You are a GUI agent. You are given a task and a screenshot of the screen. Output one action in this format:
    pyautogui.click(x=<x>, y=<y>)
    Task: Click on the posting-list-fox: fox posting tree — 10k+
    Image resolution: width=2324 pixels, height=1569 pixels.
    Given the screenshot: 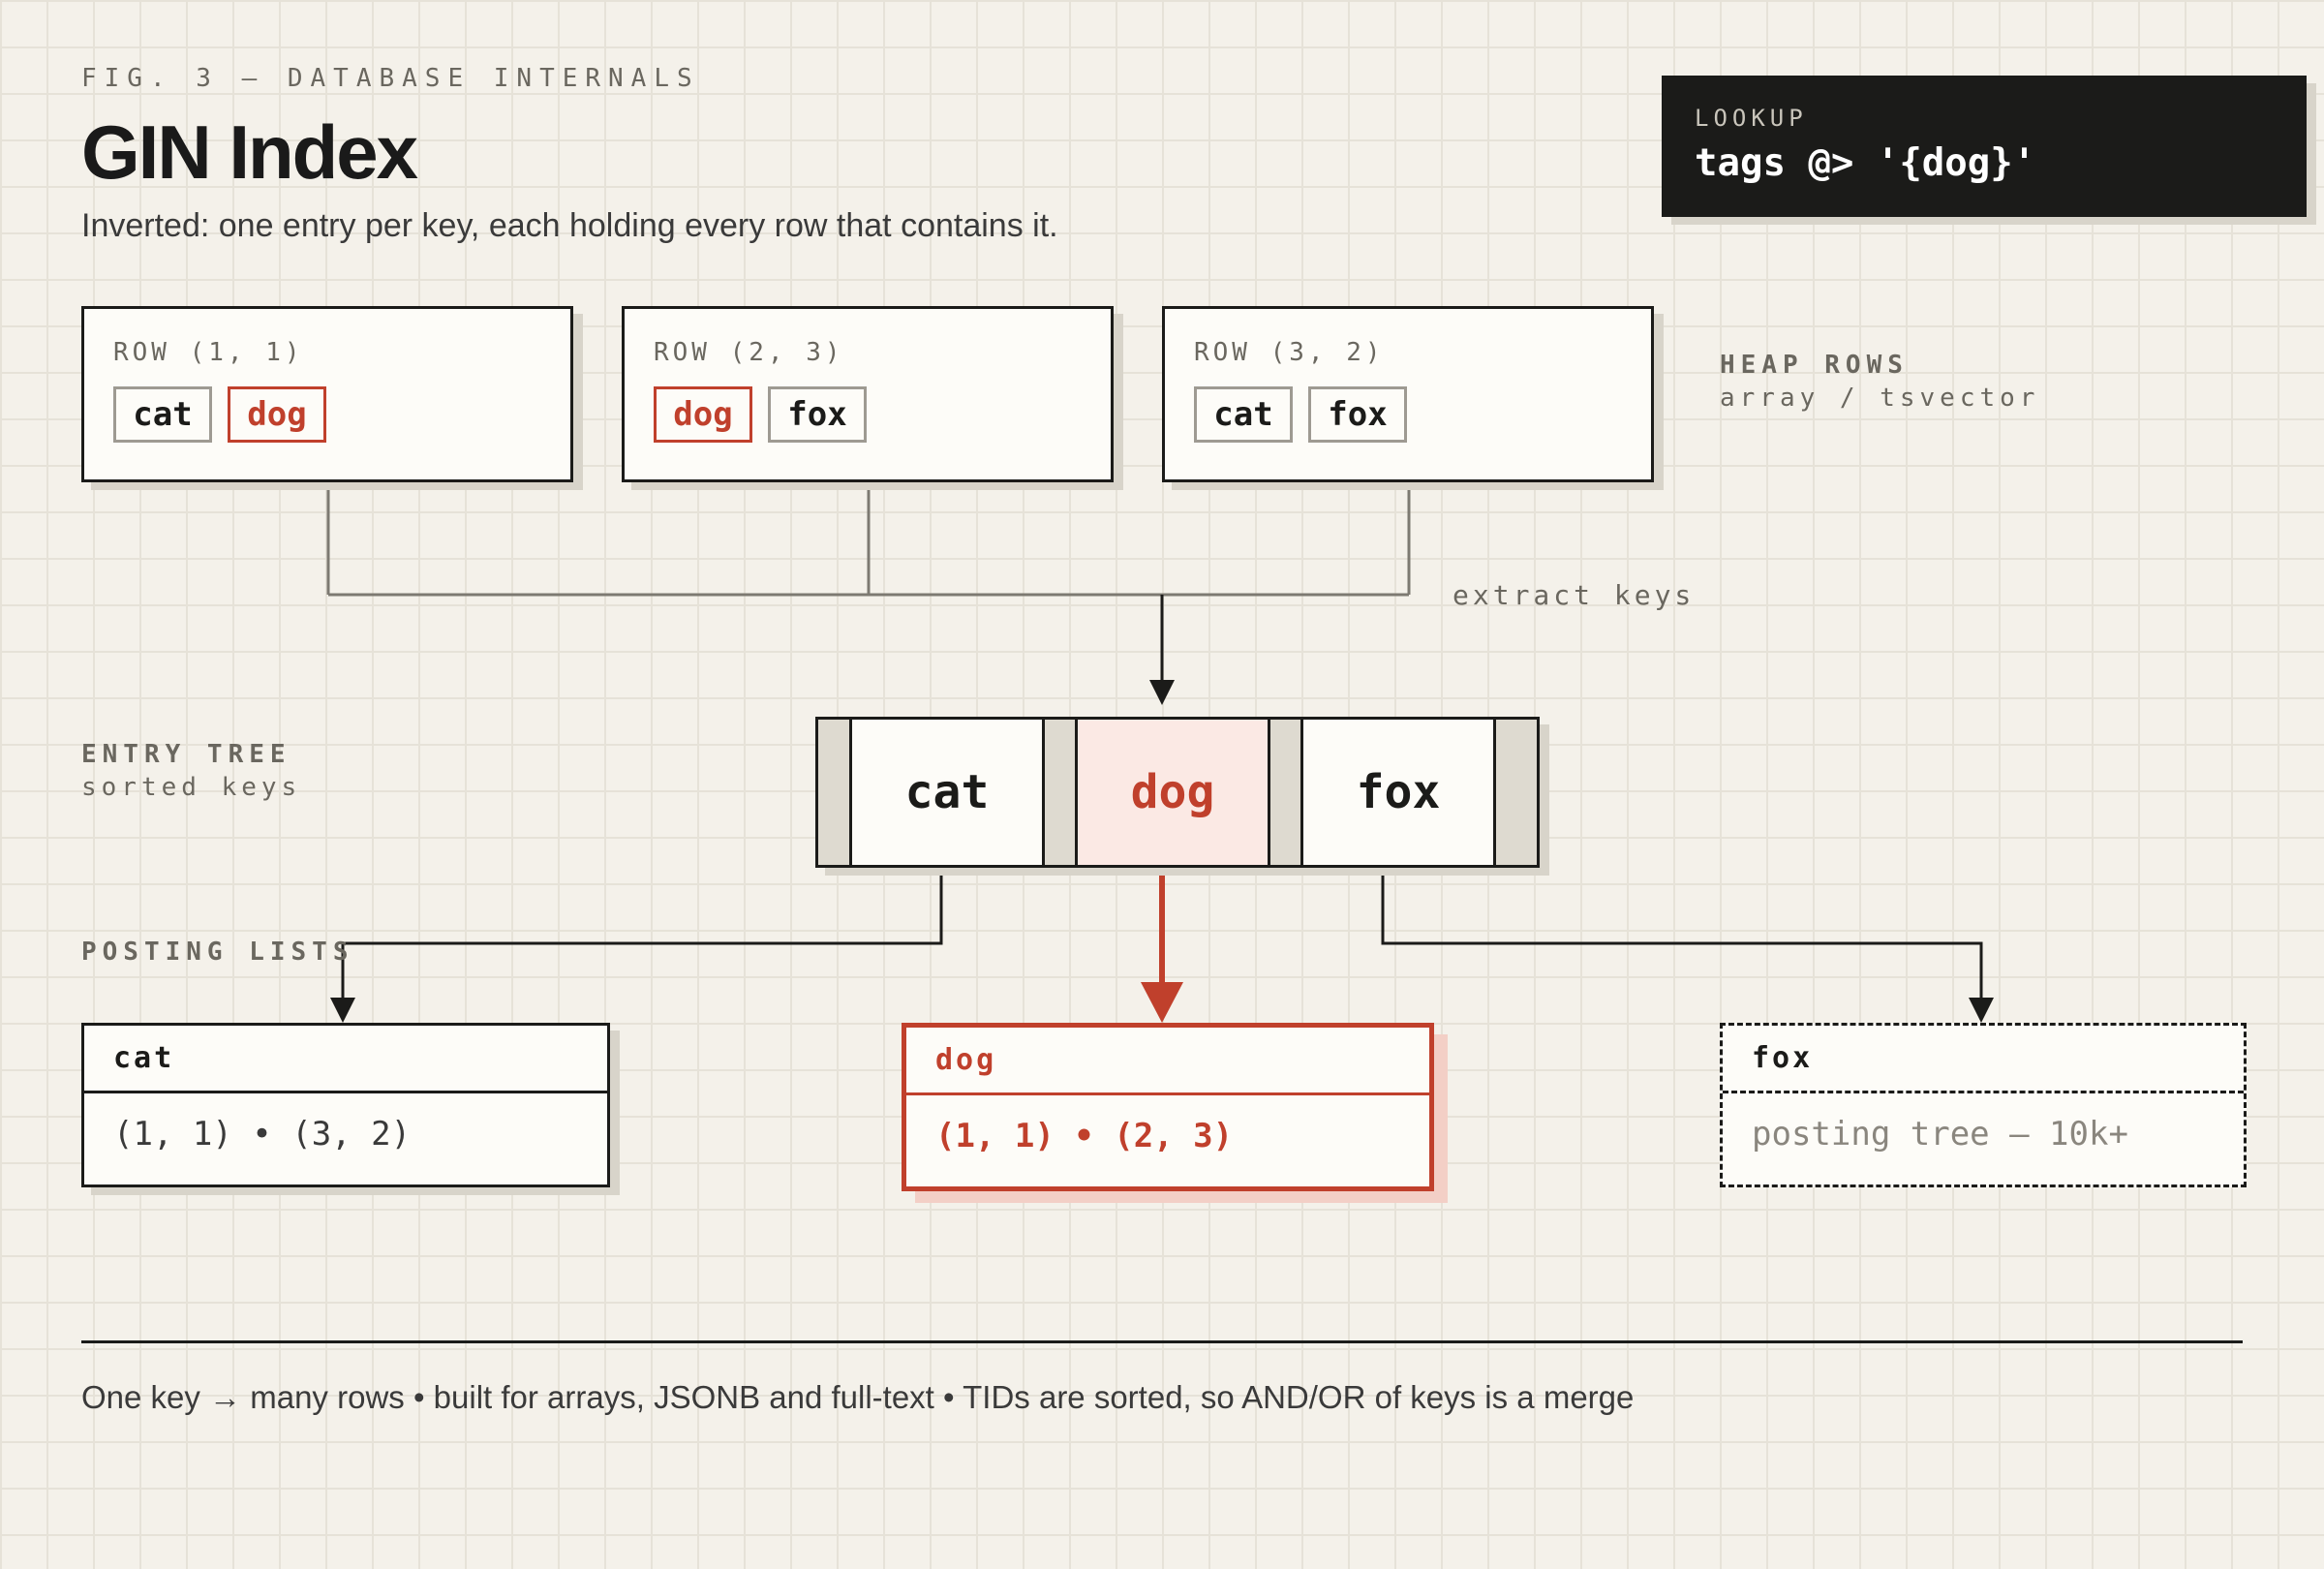 What is the action you would take?
    pyautogui.click(x=1983, y=1105)
    